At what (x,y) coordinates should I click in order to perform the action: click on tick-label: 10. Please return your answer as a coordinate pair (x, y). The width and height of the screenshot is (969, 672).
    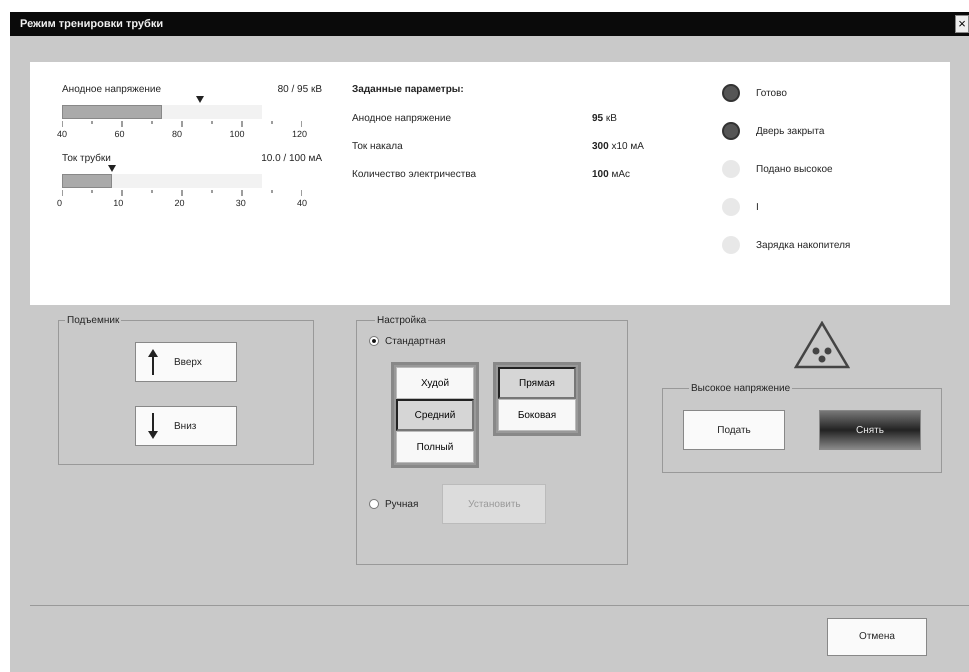
    Looking at the image, I should click on (118, 203).